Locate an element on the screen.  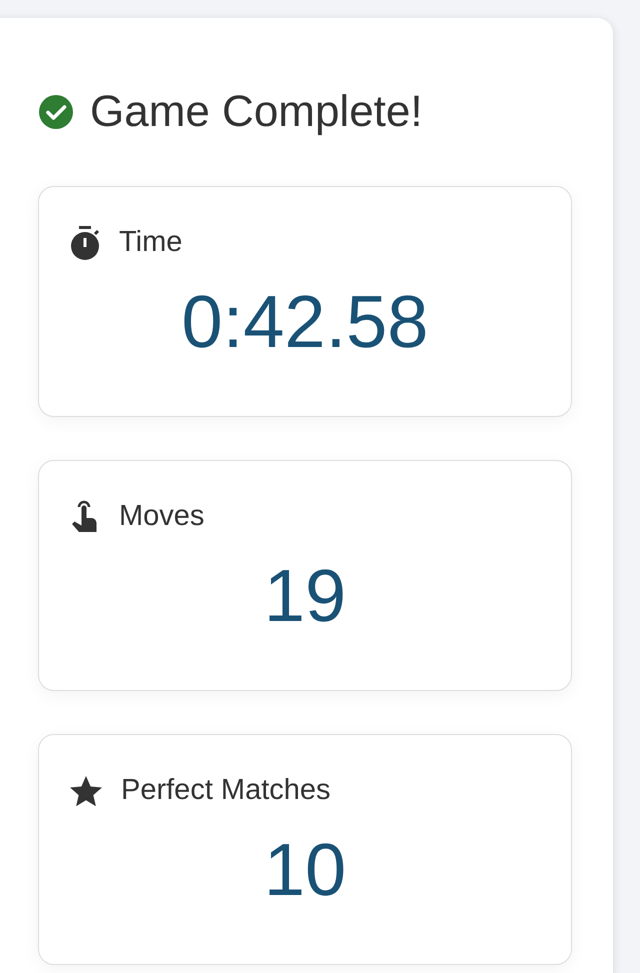
stat-value: 10 is located at coordinates (305, 869).